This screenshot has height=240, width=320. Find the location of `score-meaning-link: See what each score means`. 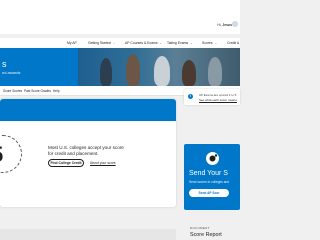

score-meaning-link: See what each score means is located at coordinates (218, 100).